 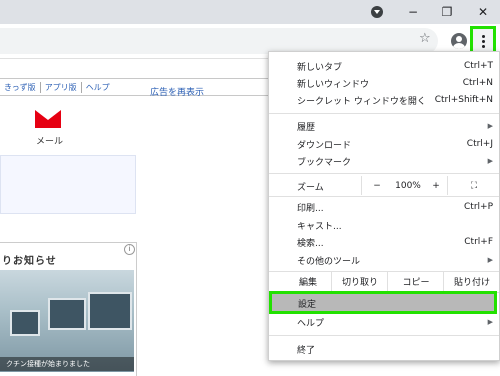 What do you see at coordinates (384, 260) in the screenshot?
I see `menu-item-more-tools: その他のツール ▶` at bounding box center [384, 260].